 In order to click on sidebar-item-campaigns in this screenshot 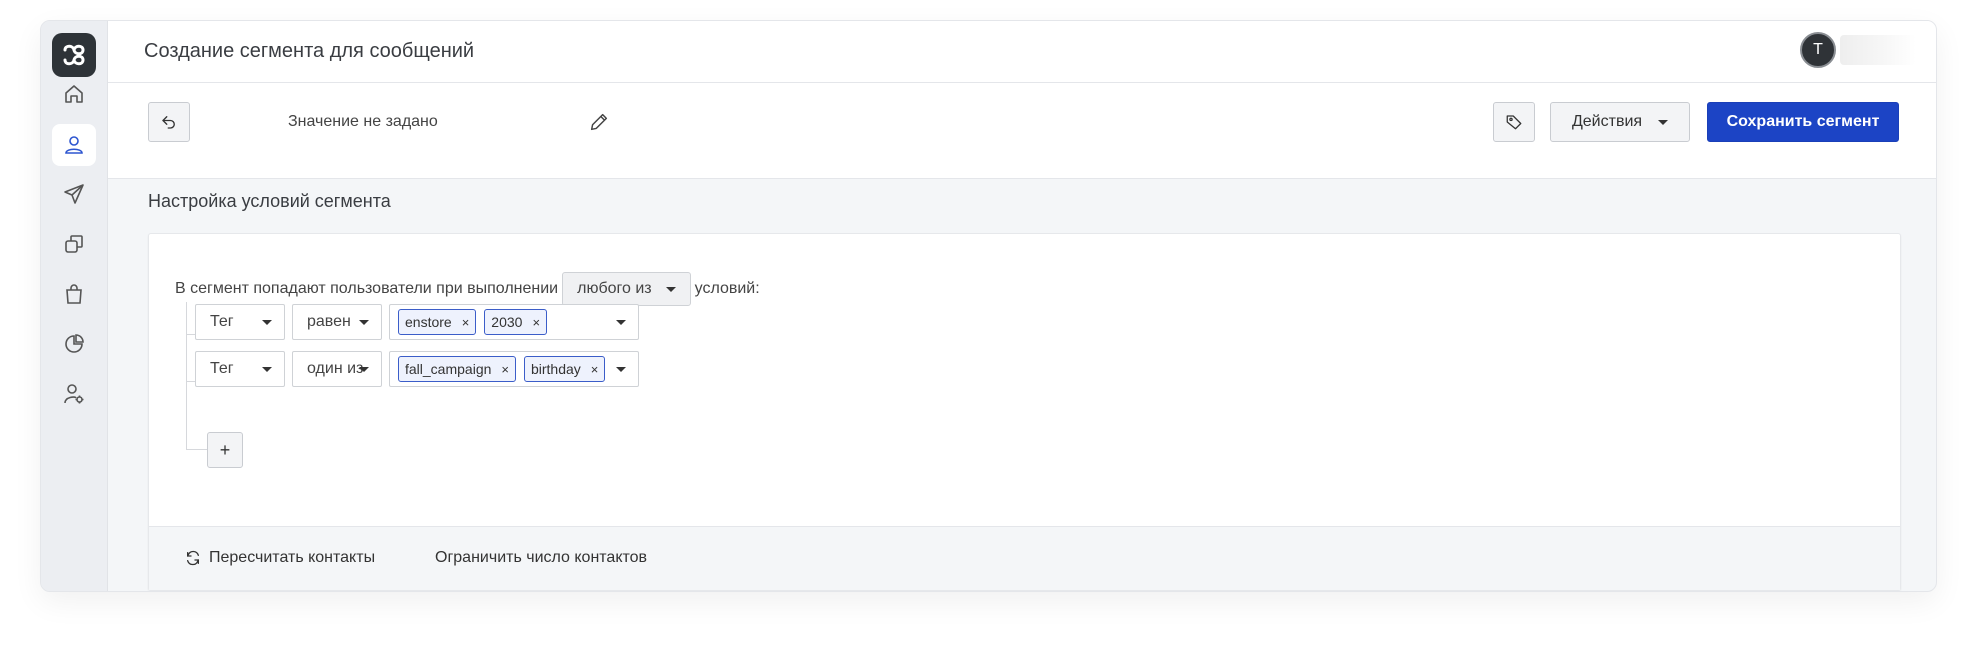, I will do `click(74, 194)`.